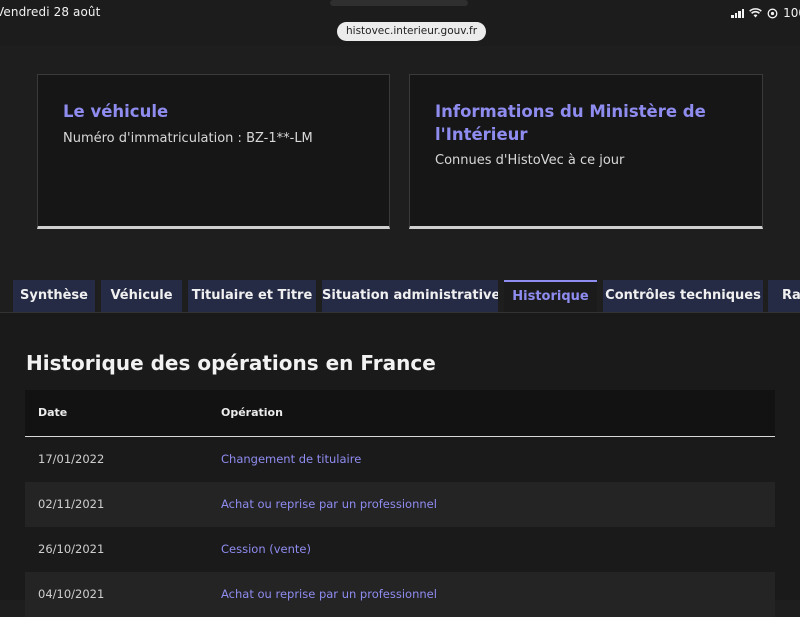  What do you see at coordinates (738, 13) in the screenshot?
I see `signal-icon` at bounding box center [738, 13].